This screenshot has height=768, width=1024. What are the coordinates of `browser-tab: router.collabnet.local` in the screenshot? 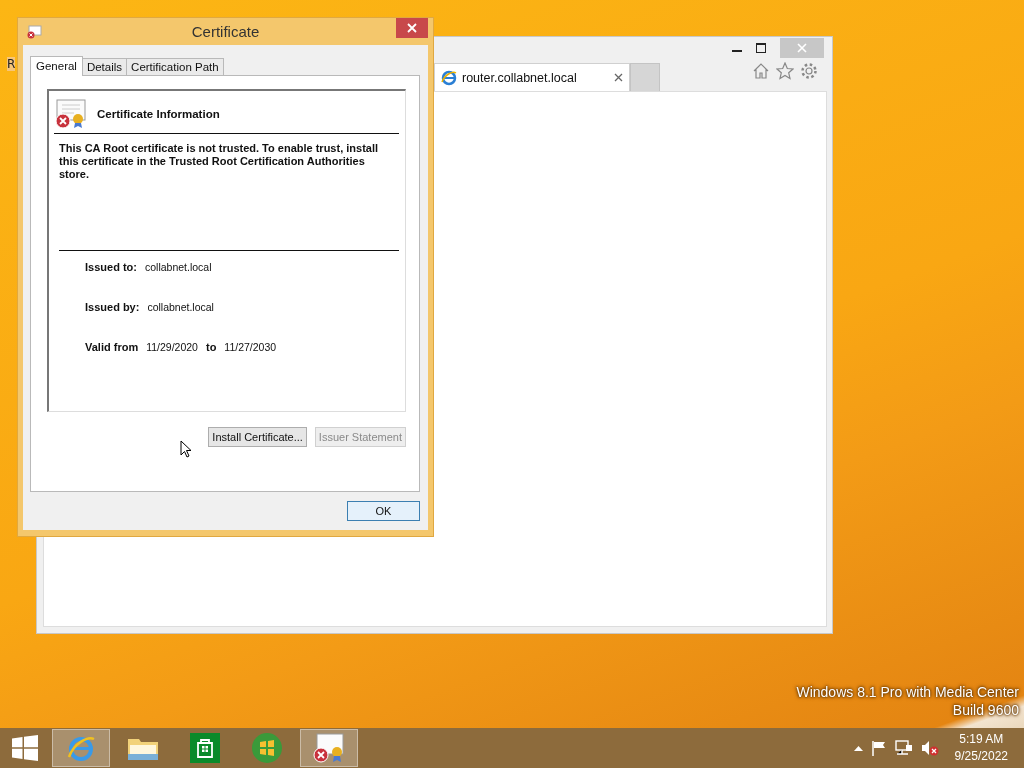 It's located at (532, 77).